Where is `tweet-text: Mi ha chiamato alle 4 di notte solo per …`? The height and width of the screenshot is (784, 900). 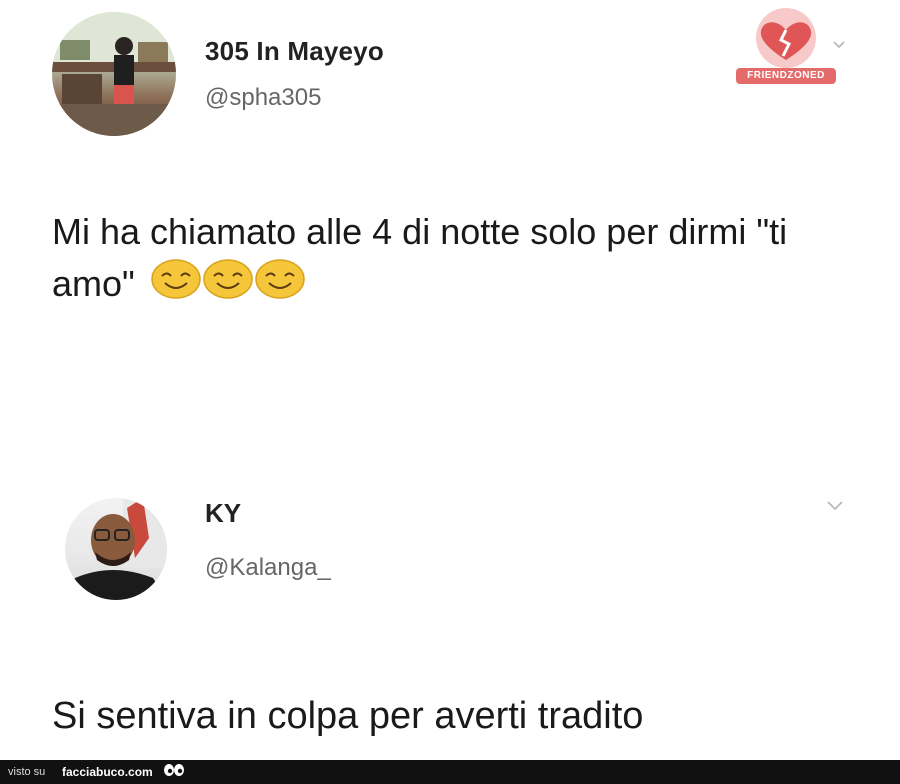 tweet-text: Mi ha chiamato alle 4 di notte solo per … is located at coordinates (452, 259).